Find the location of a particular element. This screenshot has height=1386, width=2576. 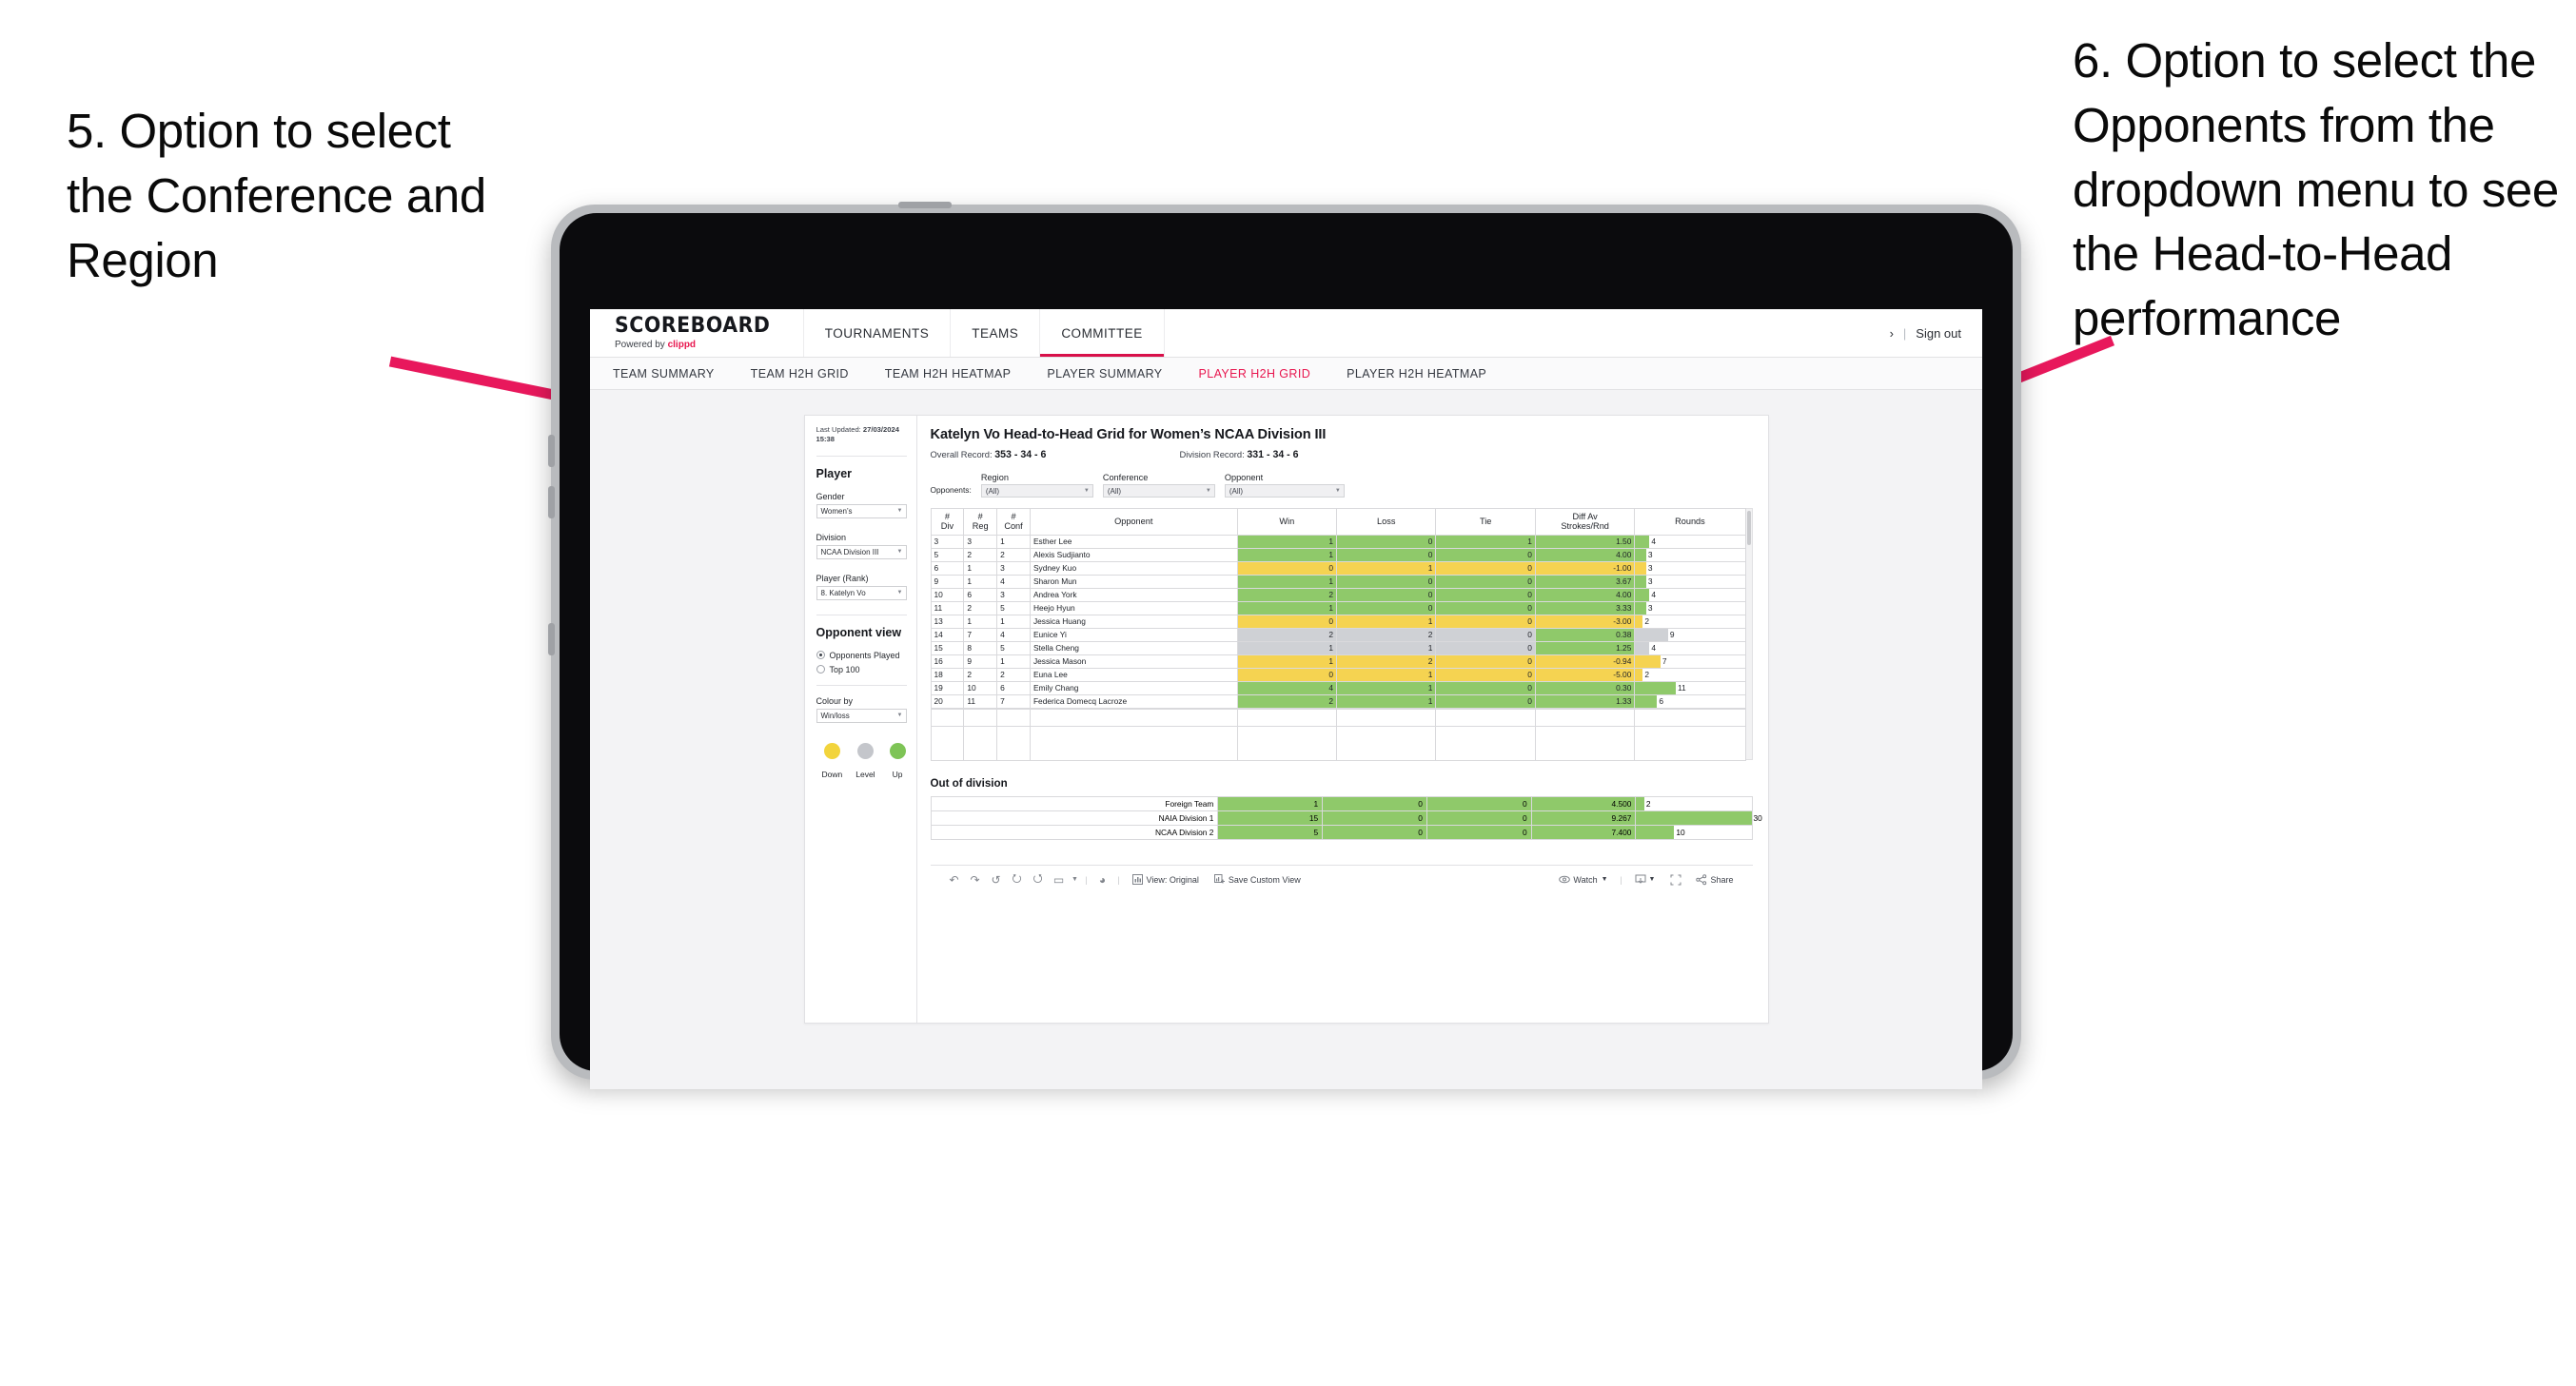

grid-scrollbar-thumb is located at coordinates (1748, 528).